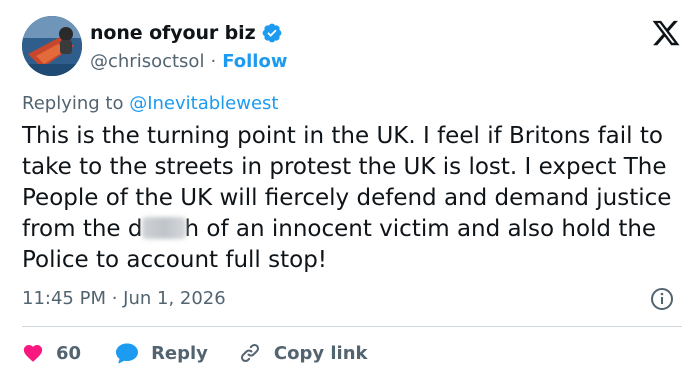  I want to click on author-handle: @chrisoctsol, so click(147, 61).